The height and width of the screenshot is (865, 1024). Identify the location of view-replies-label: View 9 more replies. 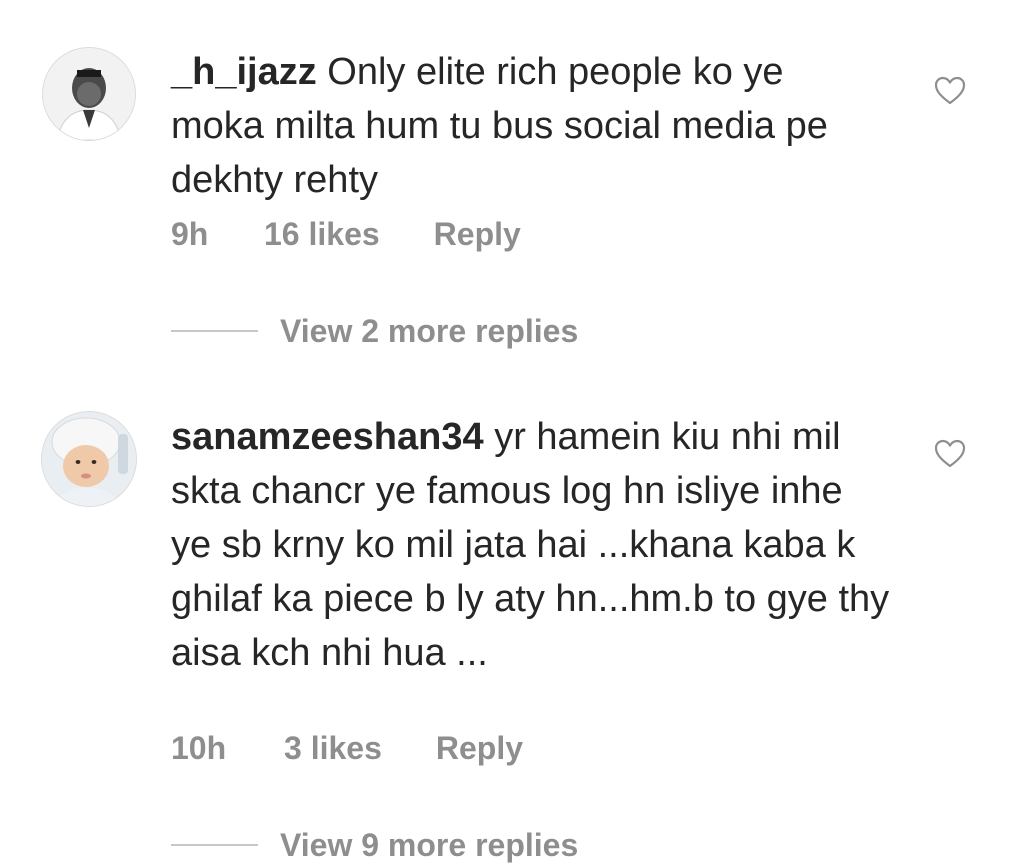
(429, 845).